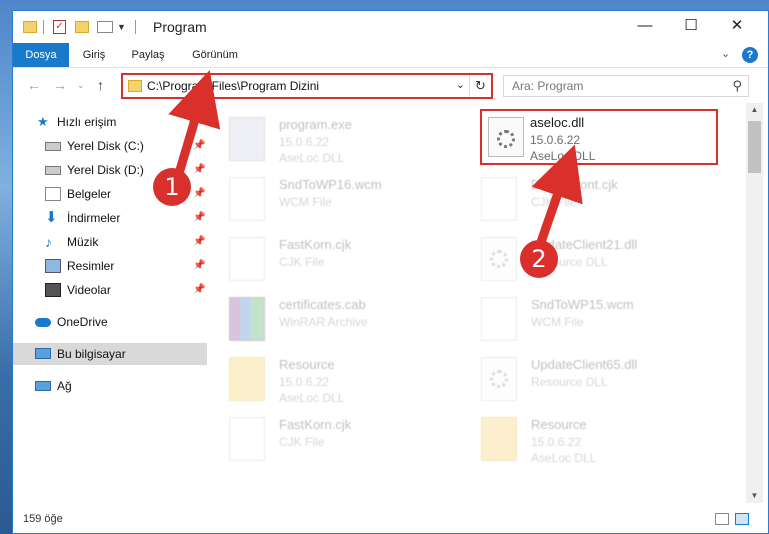  I want to click on back-arrow-icon: ←, so click(34, 85).